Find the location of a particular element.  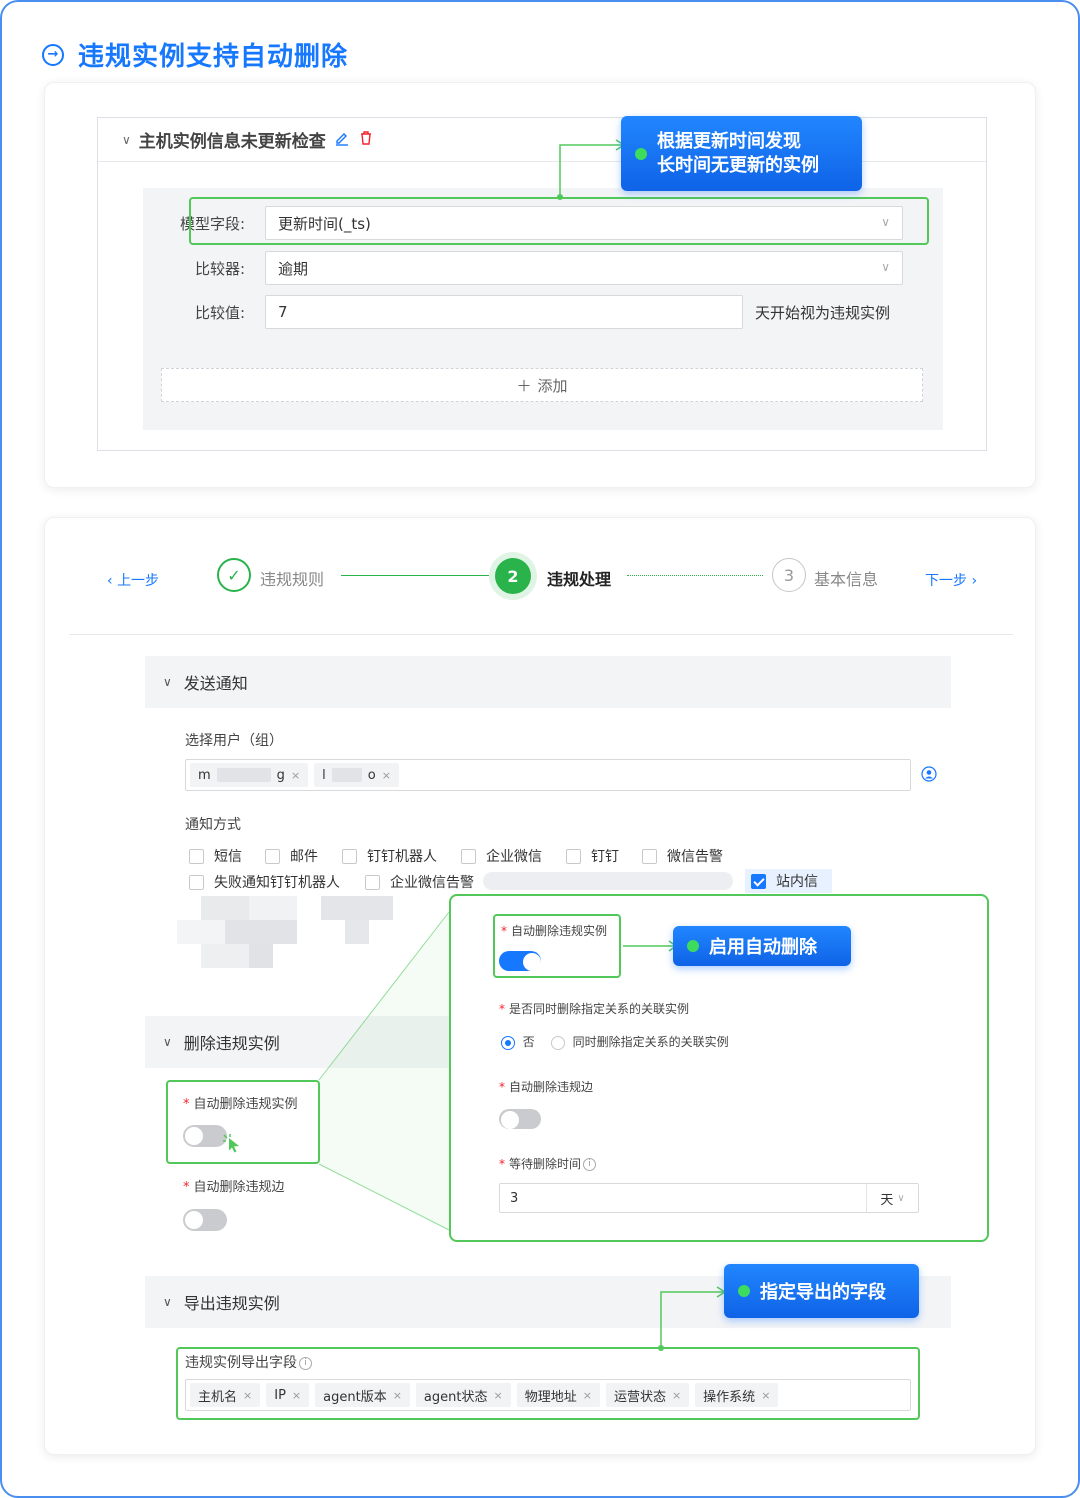

prev-step-button: ‹ 上一步 is located at coordinates (133, 580).